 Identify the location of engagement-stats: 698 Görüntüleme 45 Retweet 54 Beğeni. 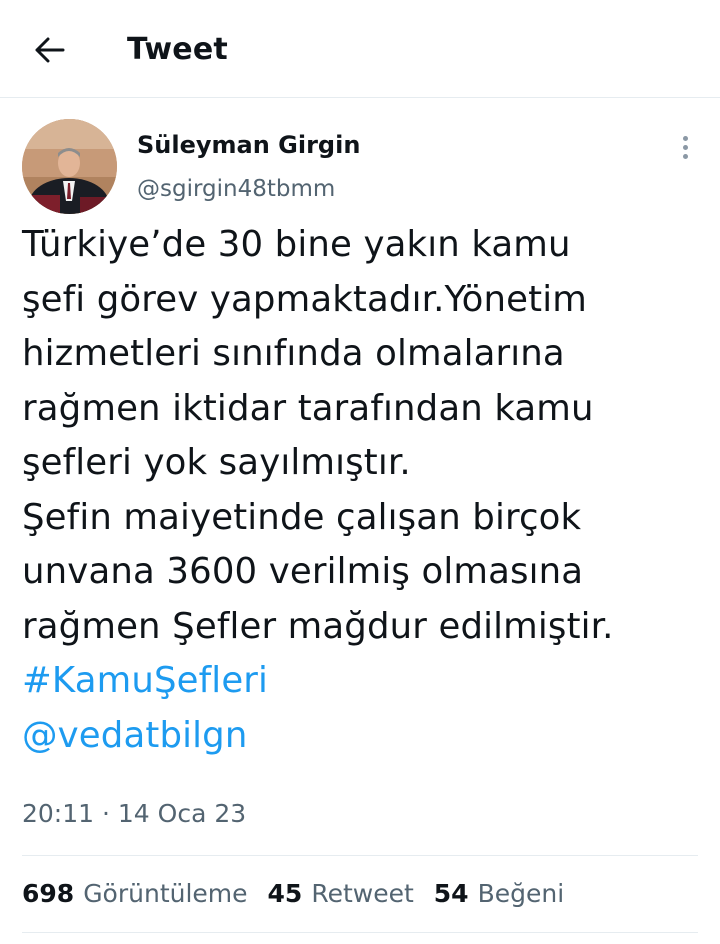
(303, 894).